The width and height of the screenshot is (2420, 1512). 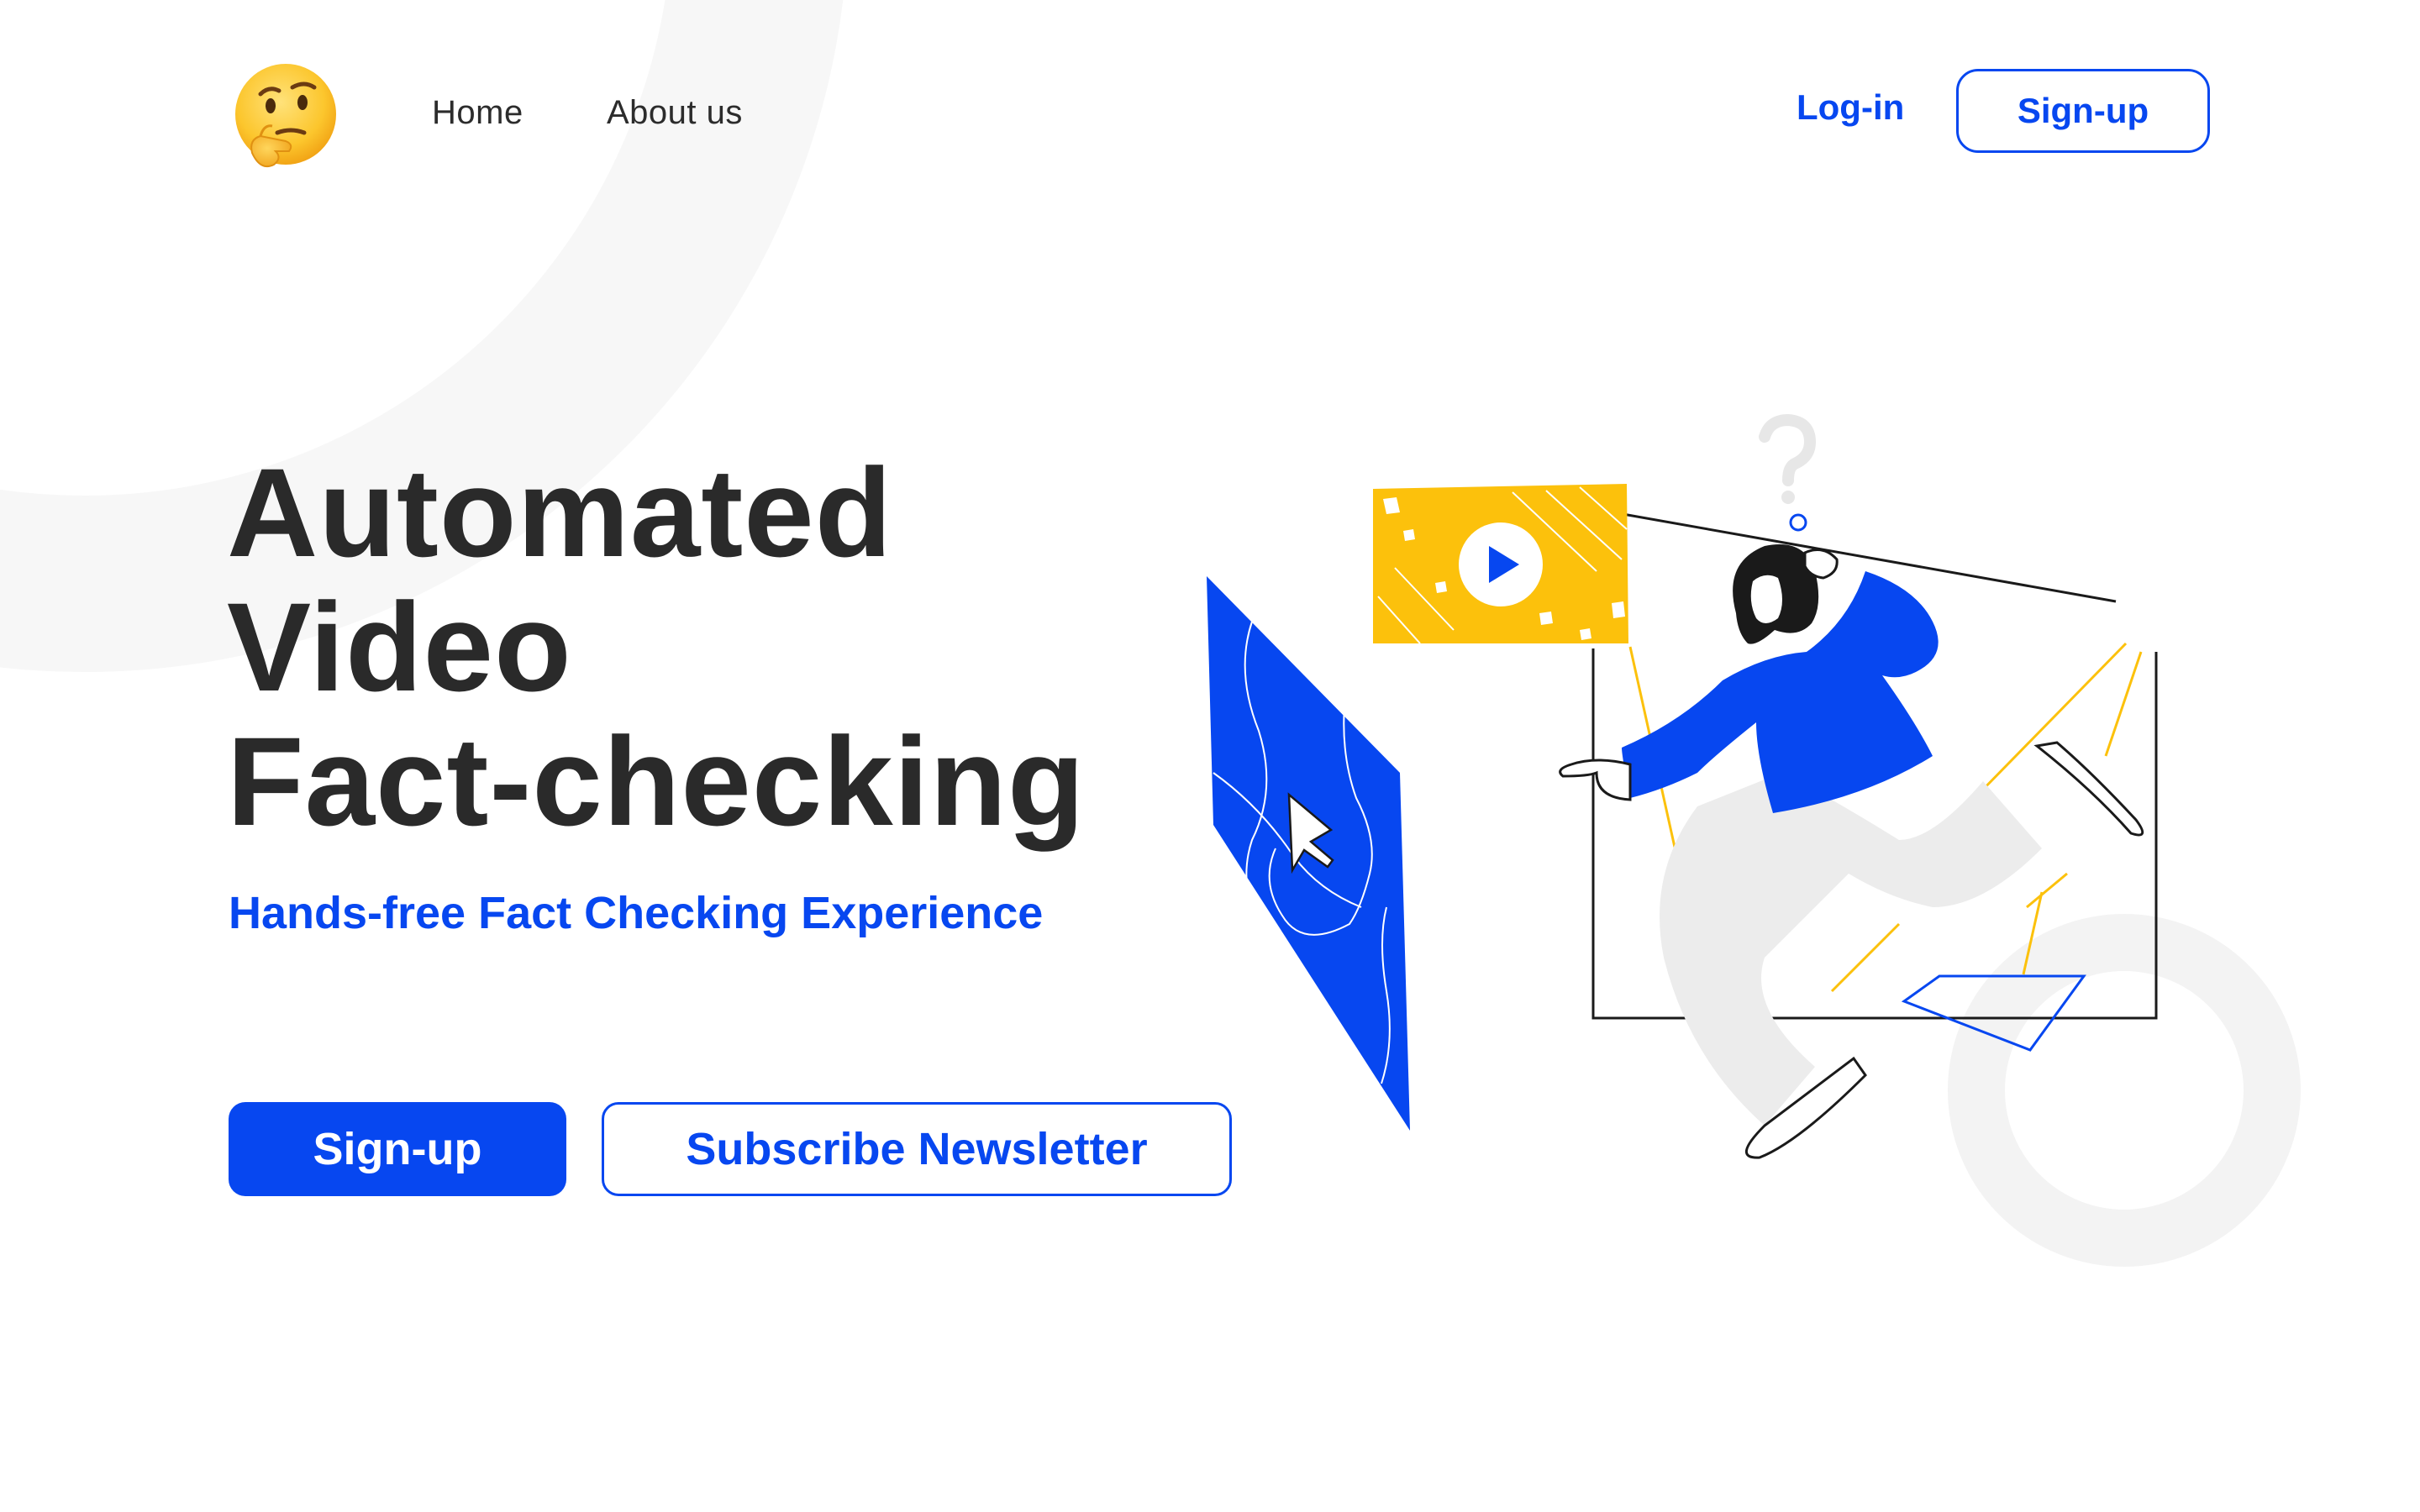 I want to click on nav-home-link: Home, so click(x=478, y=113).